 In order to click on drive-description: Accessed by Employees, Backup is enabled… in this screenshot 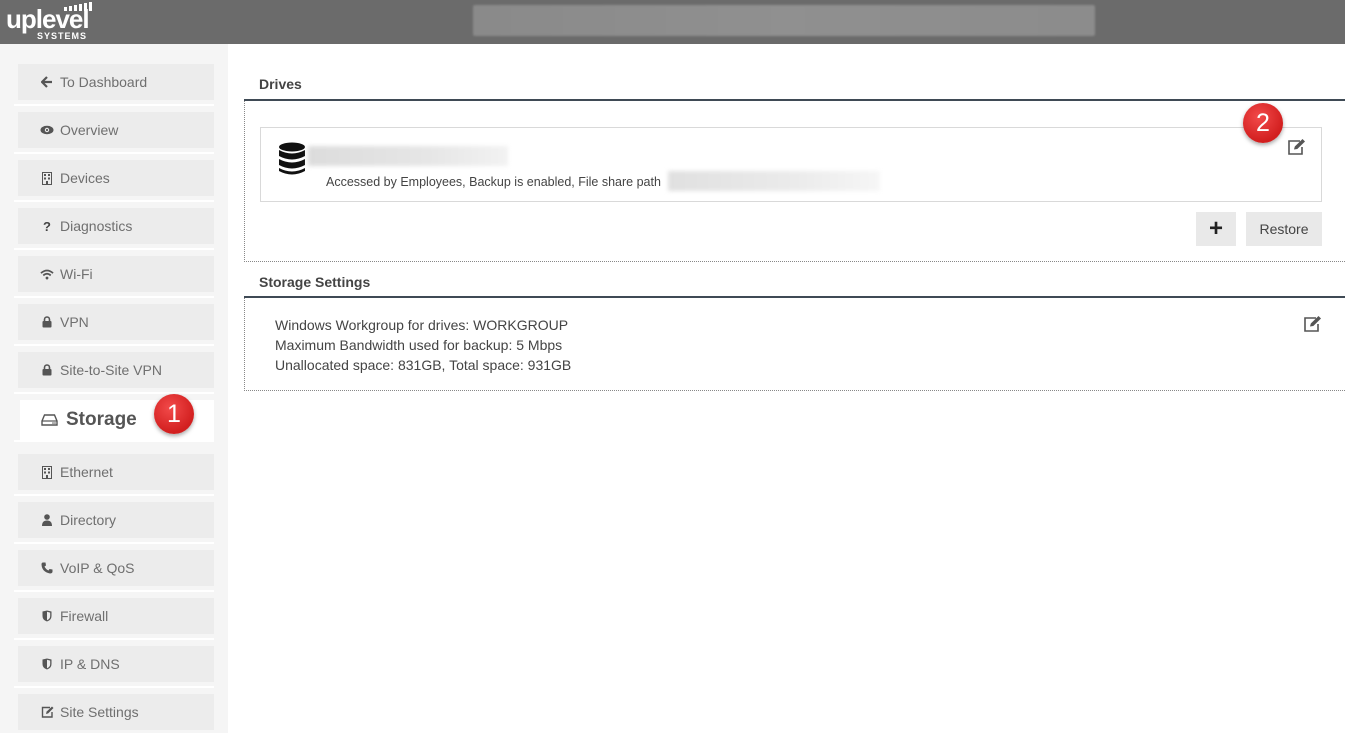, I will do `click(493, 182)`.